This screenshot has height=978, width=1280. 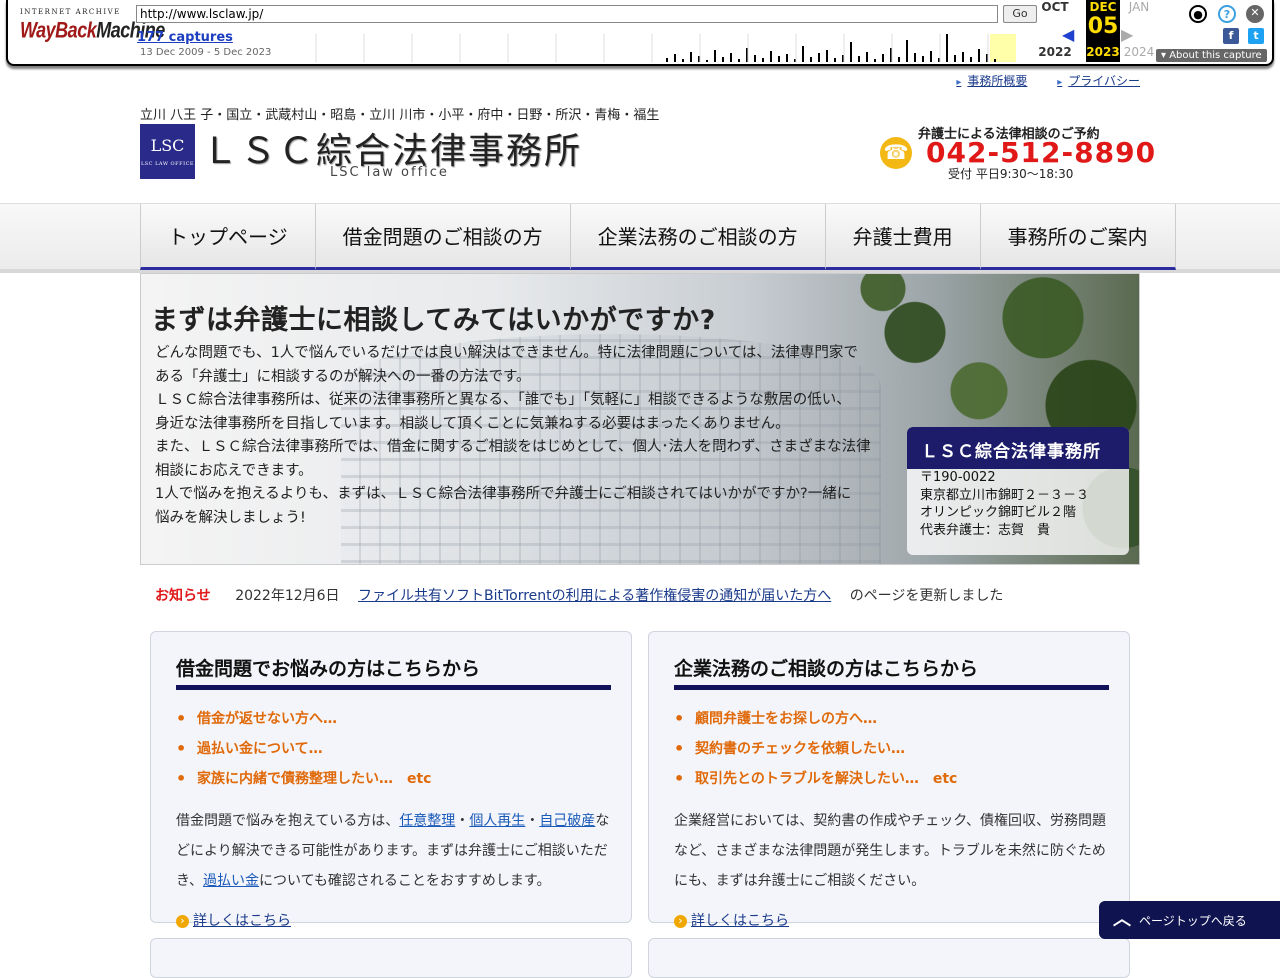 I want to click on wayback-capture-range: 13 Dec 2009 - 5 Dec 2023, so click(x=206, y=52).